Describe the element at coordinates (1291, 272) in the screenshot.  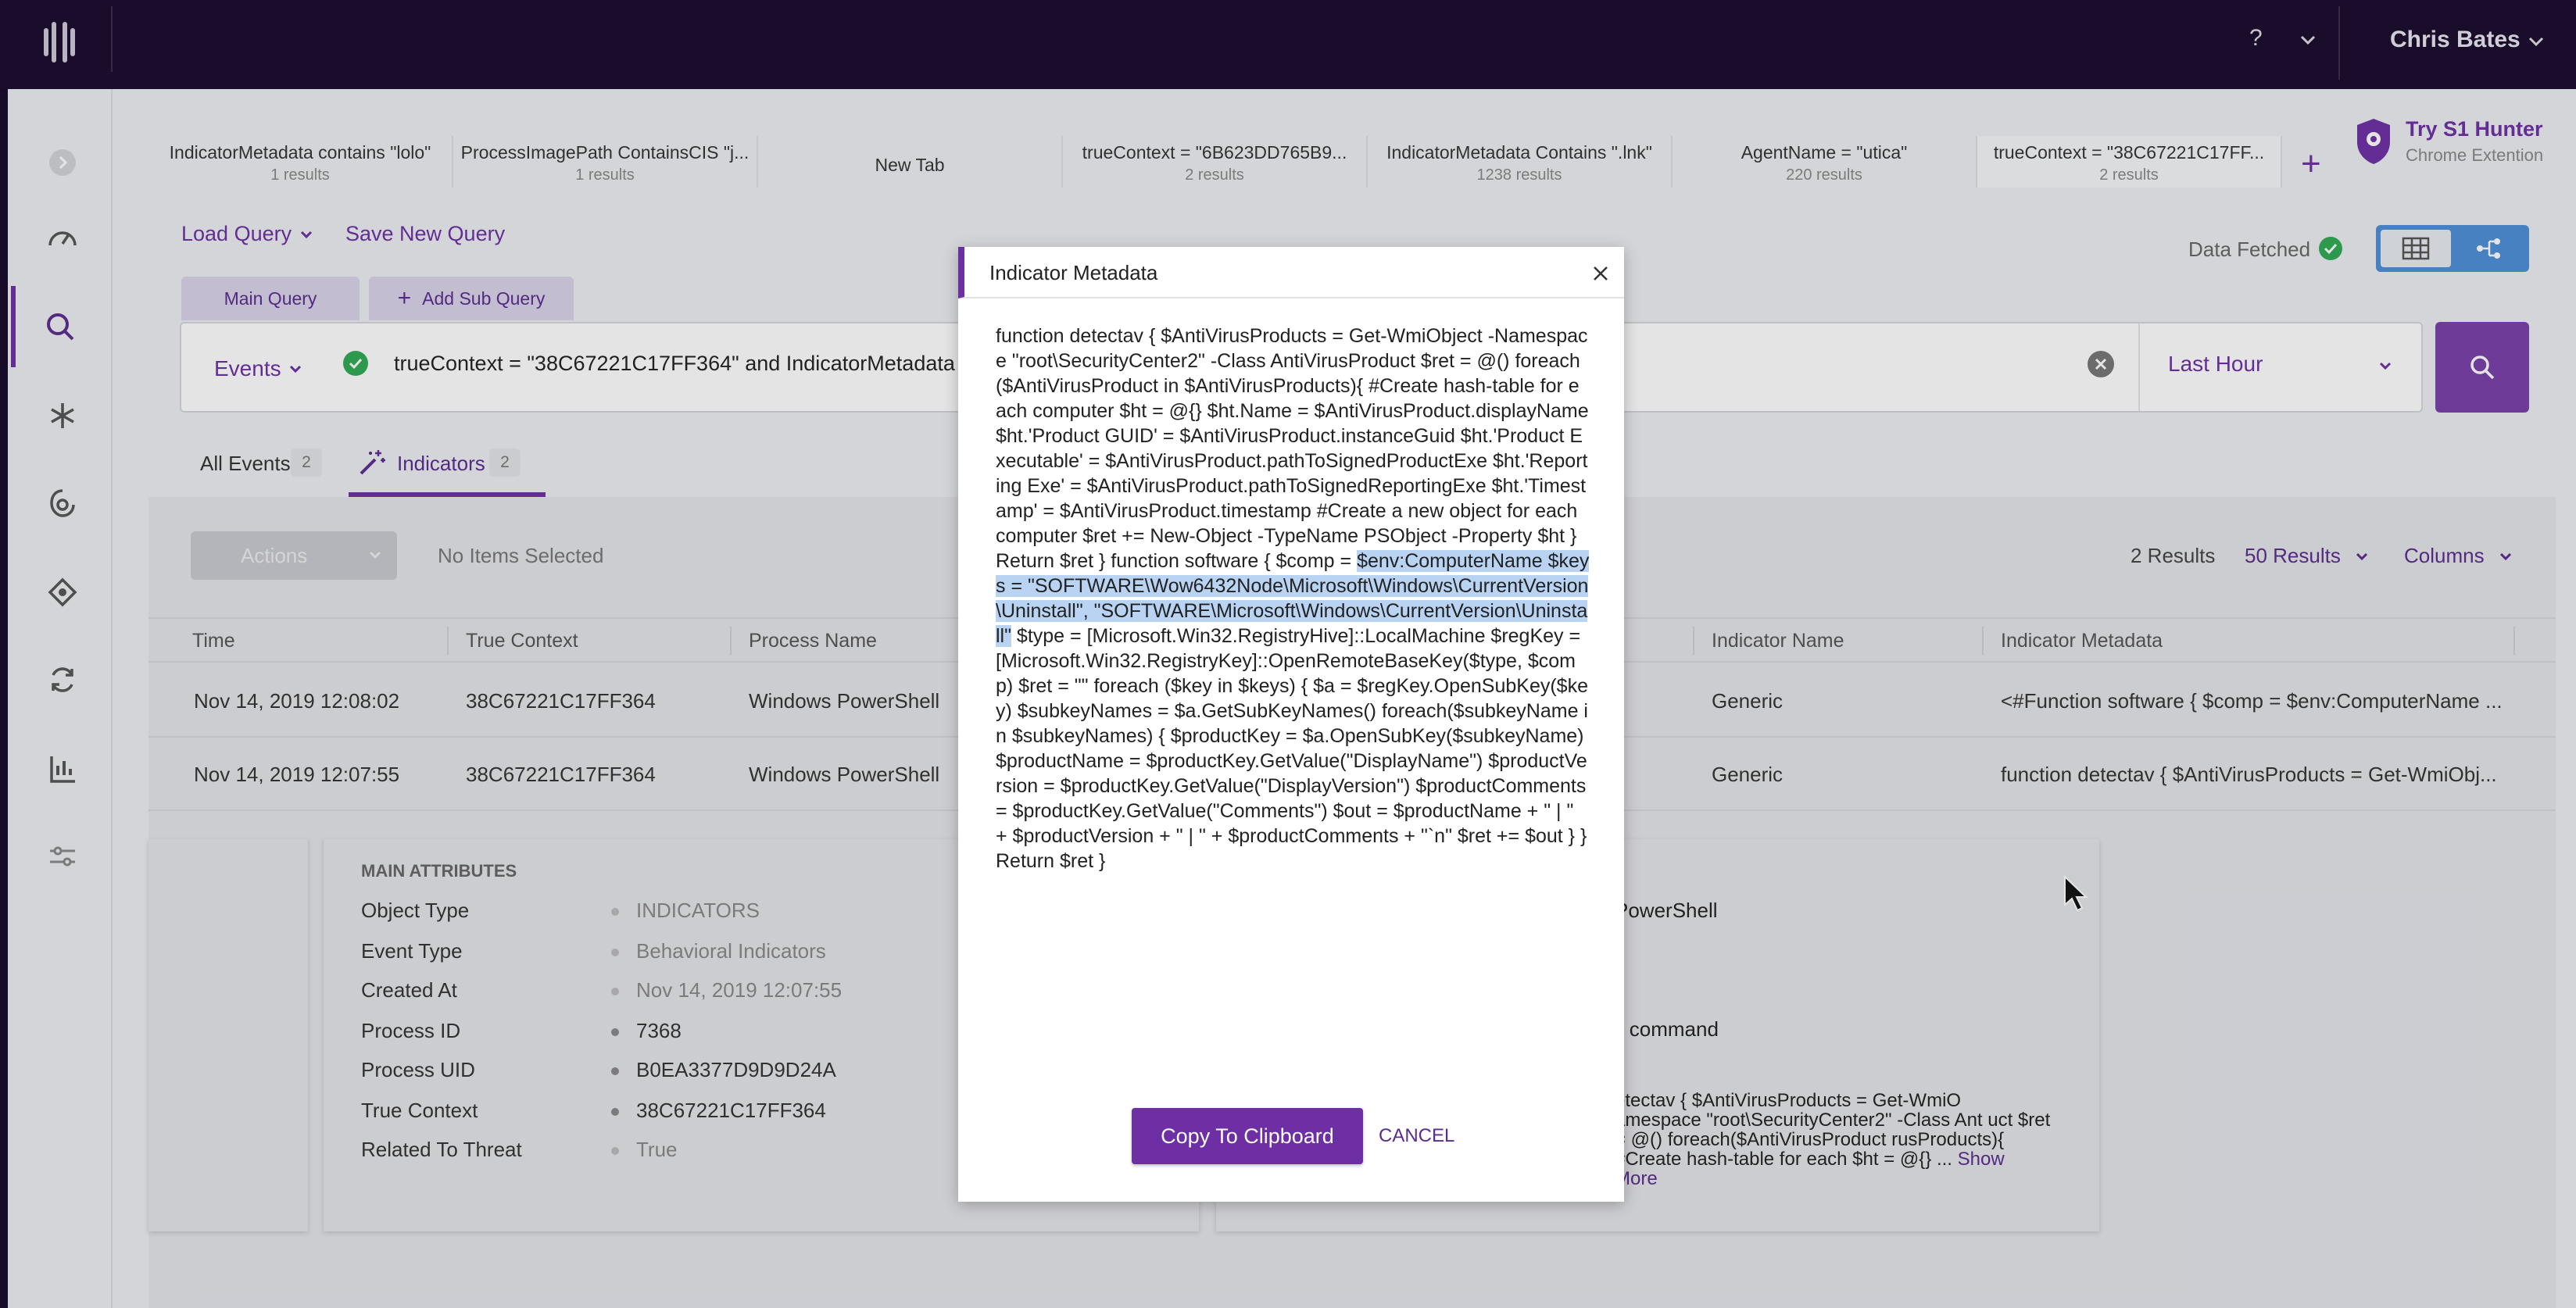
I see `modal-header: Indicator Metadata` at that location.